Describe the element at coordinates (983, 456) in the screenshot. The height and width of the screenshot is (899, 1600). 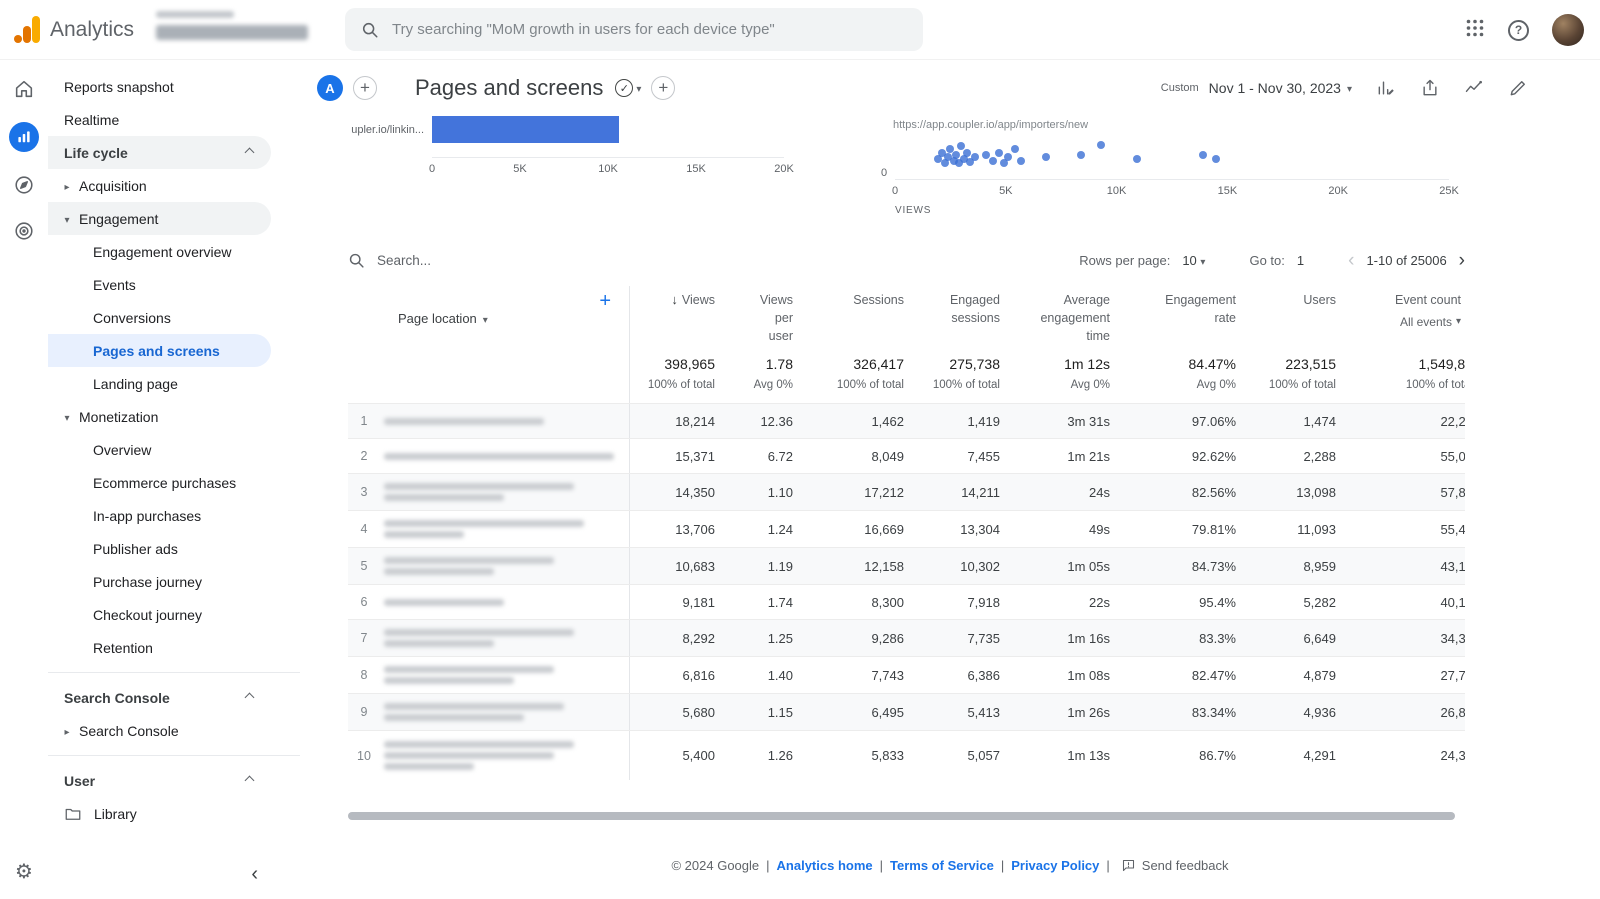
I see `metric-cell: 7,455` at that location.